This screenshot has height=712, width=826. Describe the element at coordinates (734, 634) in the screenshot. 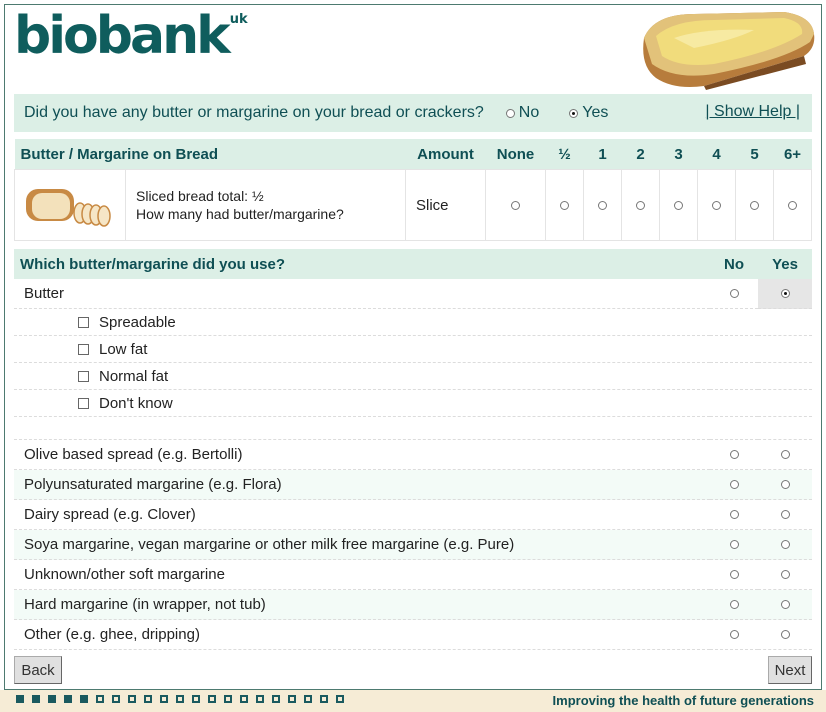

I see `other-spread-no-radio` at that location.